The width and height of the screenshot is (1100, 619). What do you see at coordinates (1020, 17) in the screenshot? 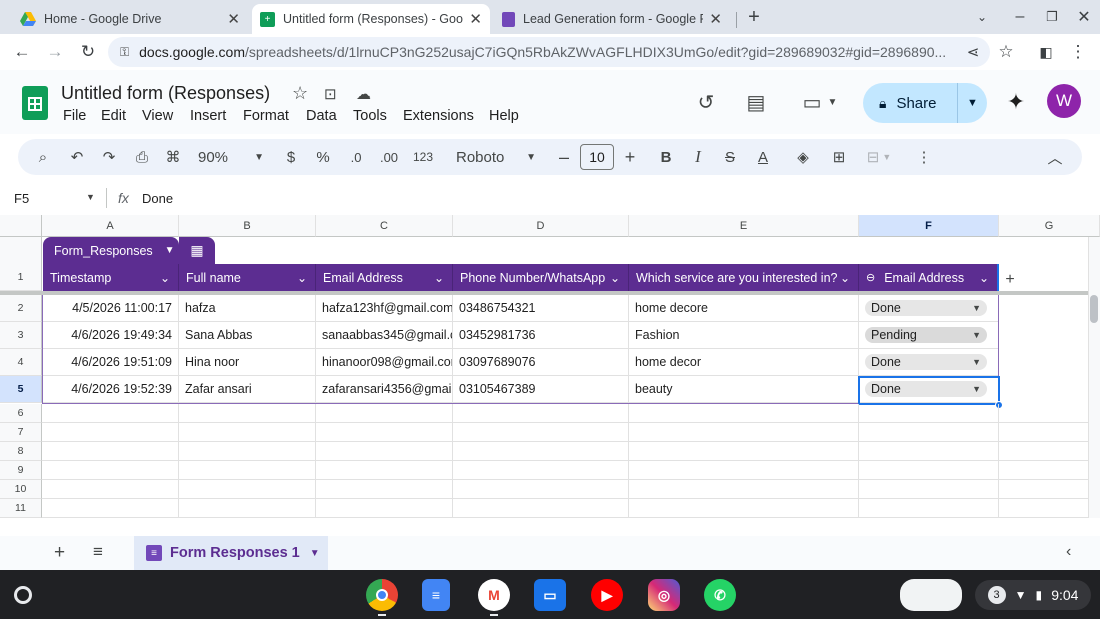
I see `minimize-icon: –` at bounding box center [1020, 17].